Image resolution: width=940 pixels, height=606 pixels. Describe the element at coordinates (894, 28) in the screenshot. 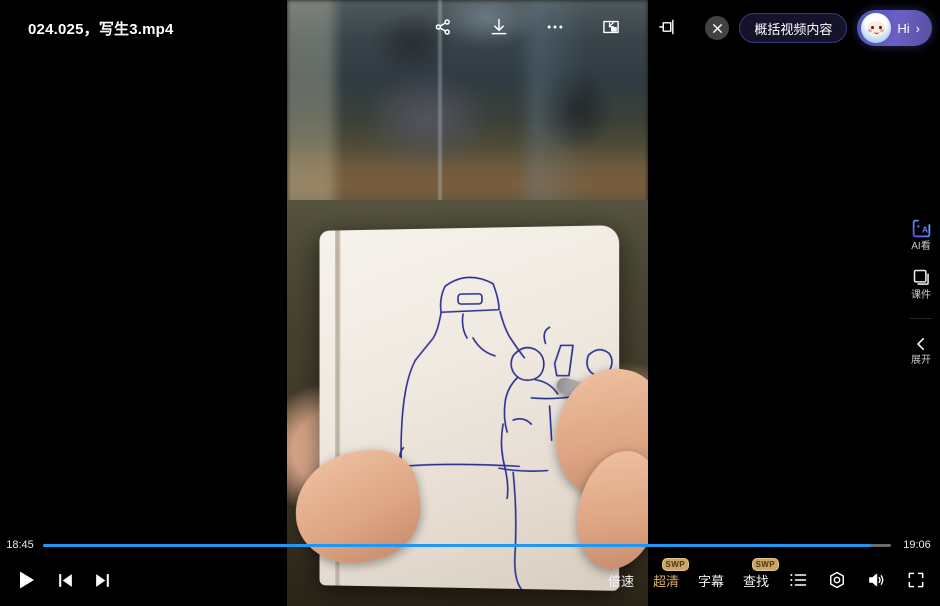

I see `ai-assistant-button: Hi ›` at that location.